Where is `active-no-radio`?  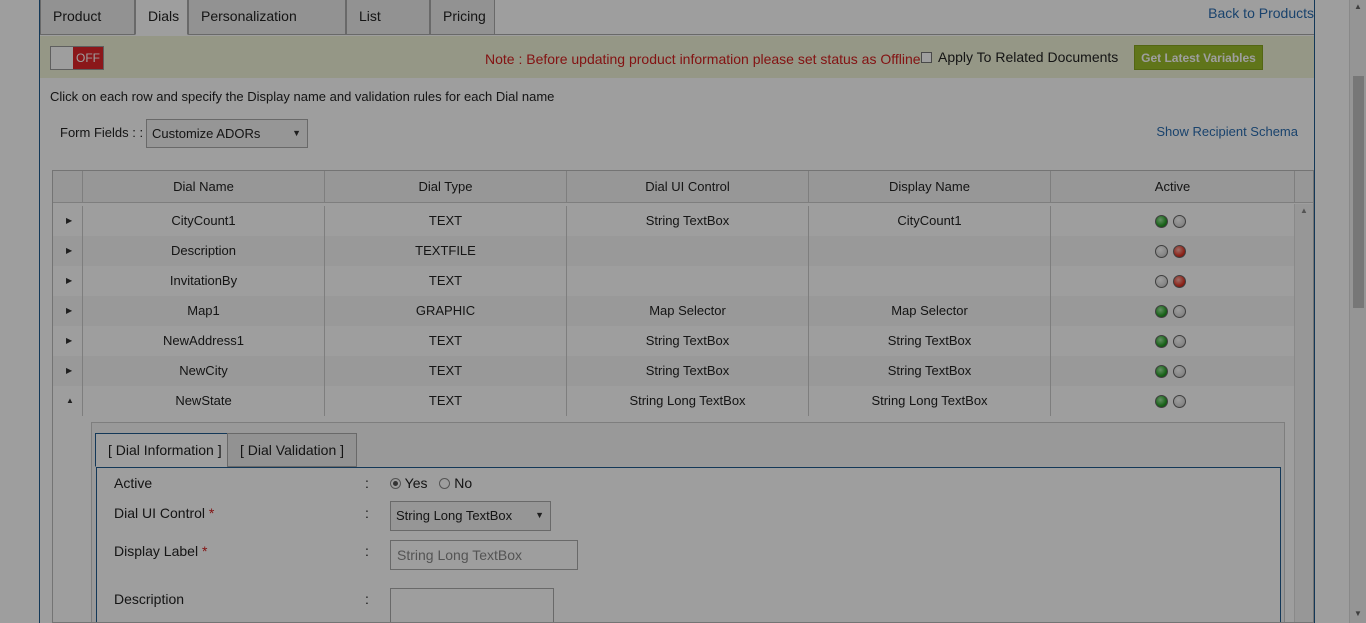 active-no-radio is located at coordinates (445, 483).